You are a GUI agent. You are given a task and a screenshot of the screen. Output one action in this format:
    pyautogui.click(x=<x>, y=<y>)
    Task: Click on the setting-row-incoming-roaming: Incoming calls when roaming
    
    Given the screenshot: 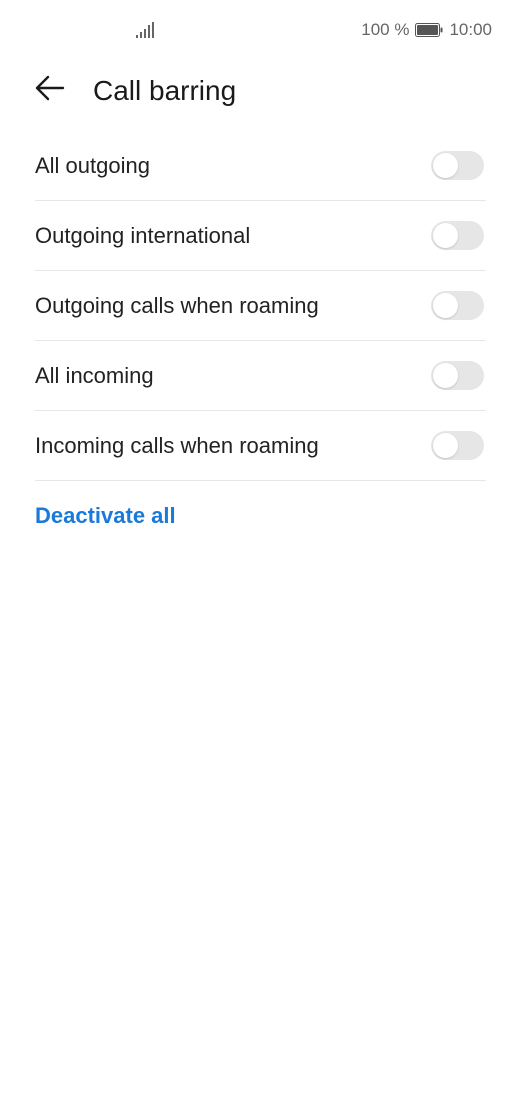 What is the action you would take?
    pyautogui.click(x=260, y=446)
    